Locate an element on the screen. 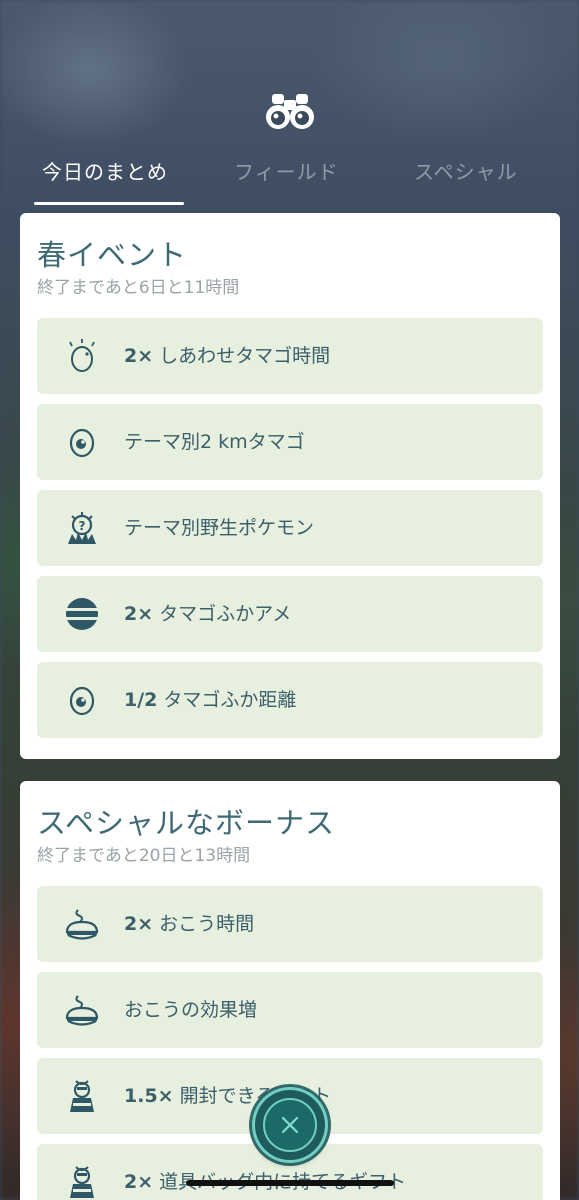 The height and width of the screenshot is (1200, 579). bonus-item: 2× おこう時間 is located at coordinates (290, 924).